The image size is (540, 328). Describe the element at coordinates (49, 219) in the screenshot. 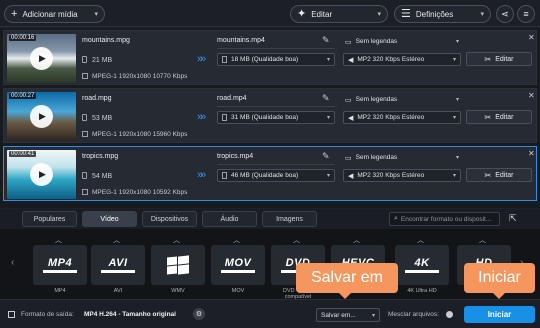

I see `tab-popular: Populares` at that location.